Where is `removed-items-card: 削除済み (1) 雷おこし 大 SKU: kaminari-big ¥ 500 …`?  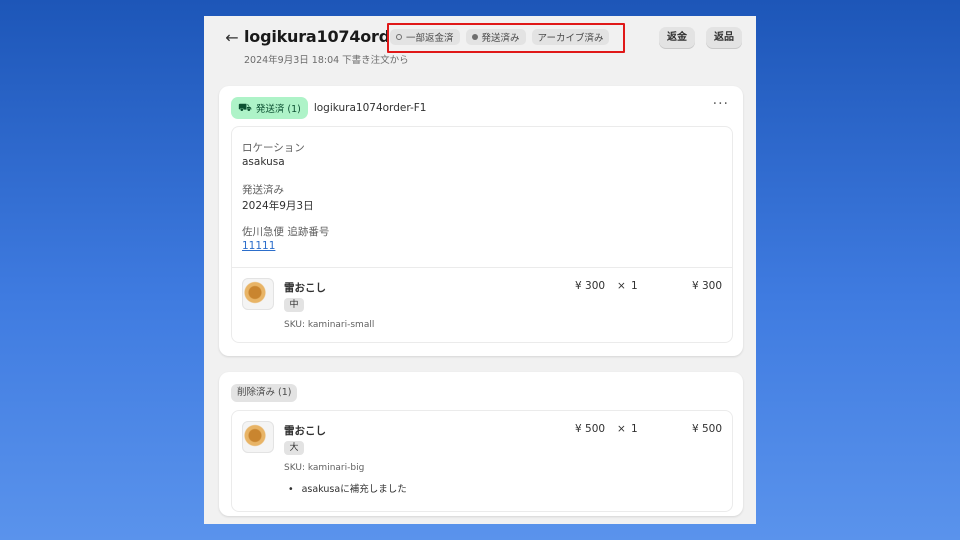 removed-items-card: 削除済み (1) 雷おこし 大 SKU: kaminari-big ¥ 500 … is located at coordinates (481, 444).